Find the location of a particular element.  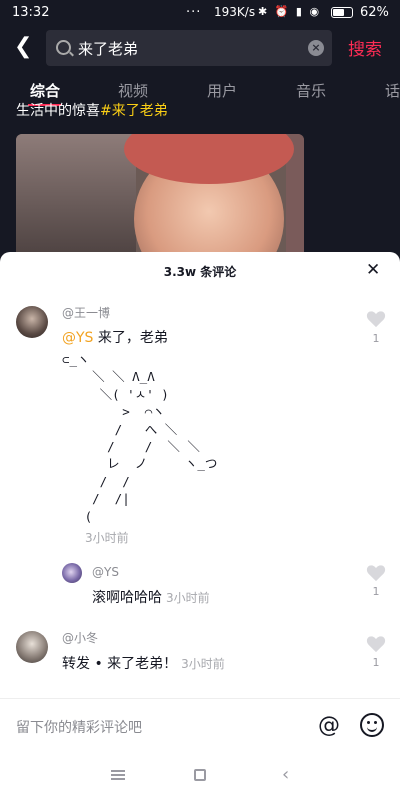

search-icon is located at coordinates (63, 47).